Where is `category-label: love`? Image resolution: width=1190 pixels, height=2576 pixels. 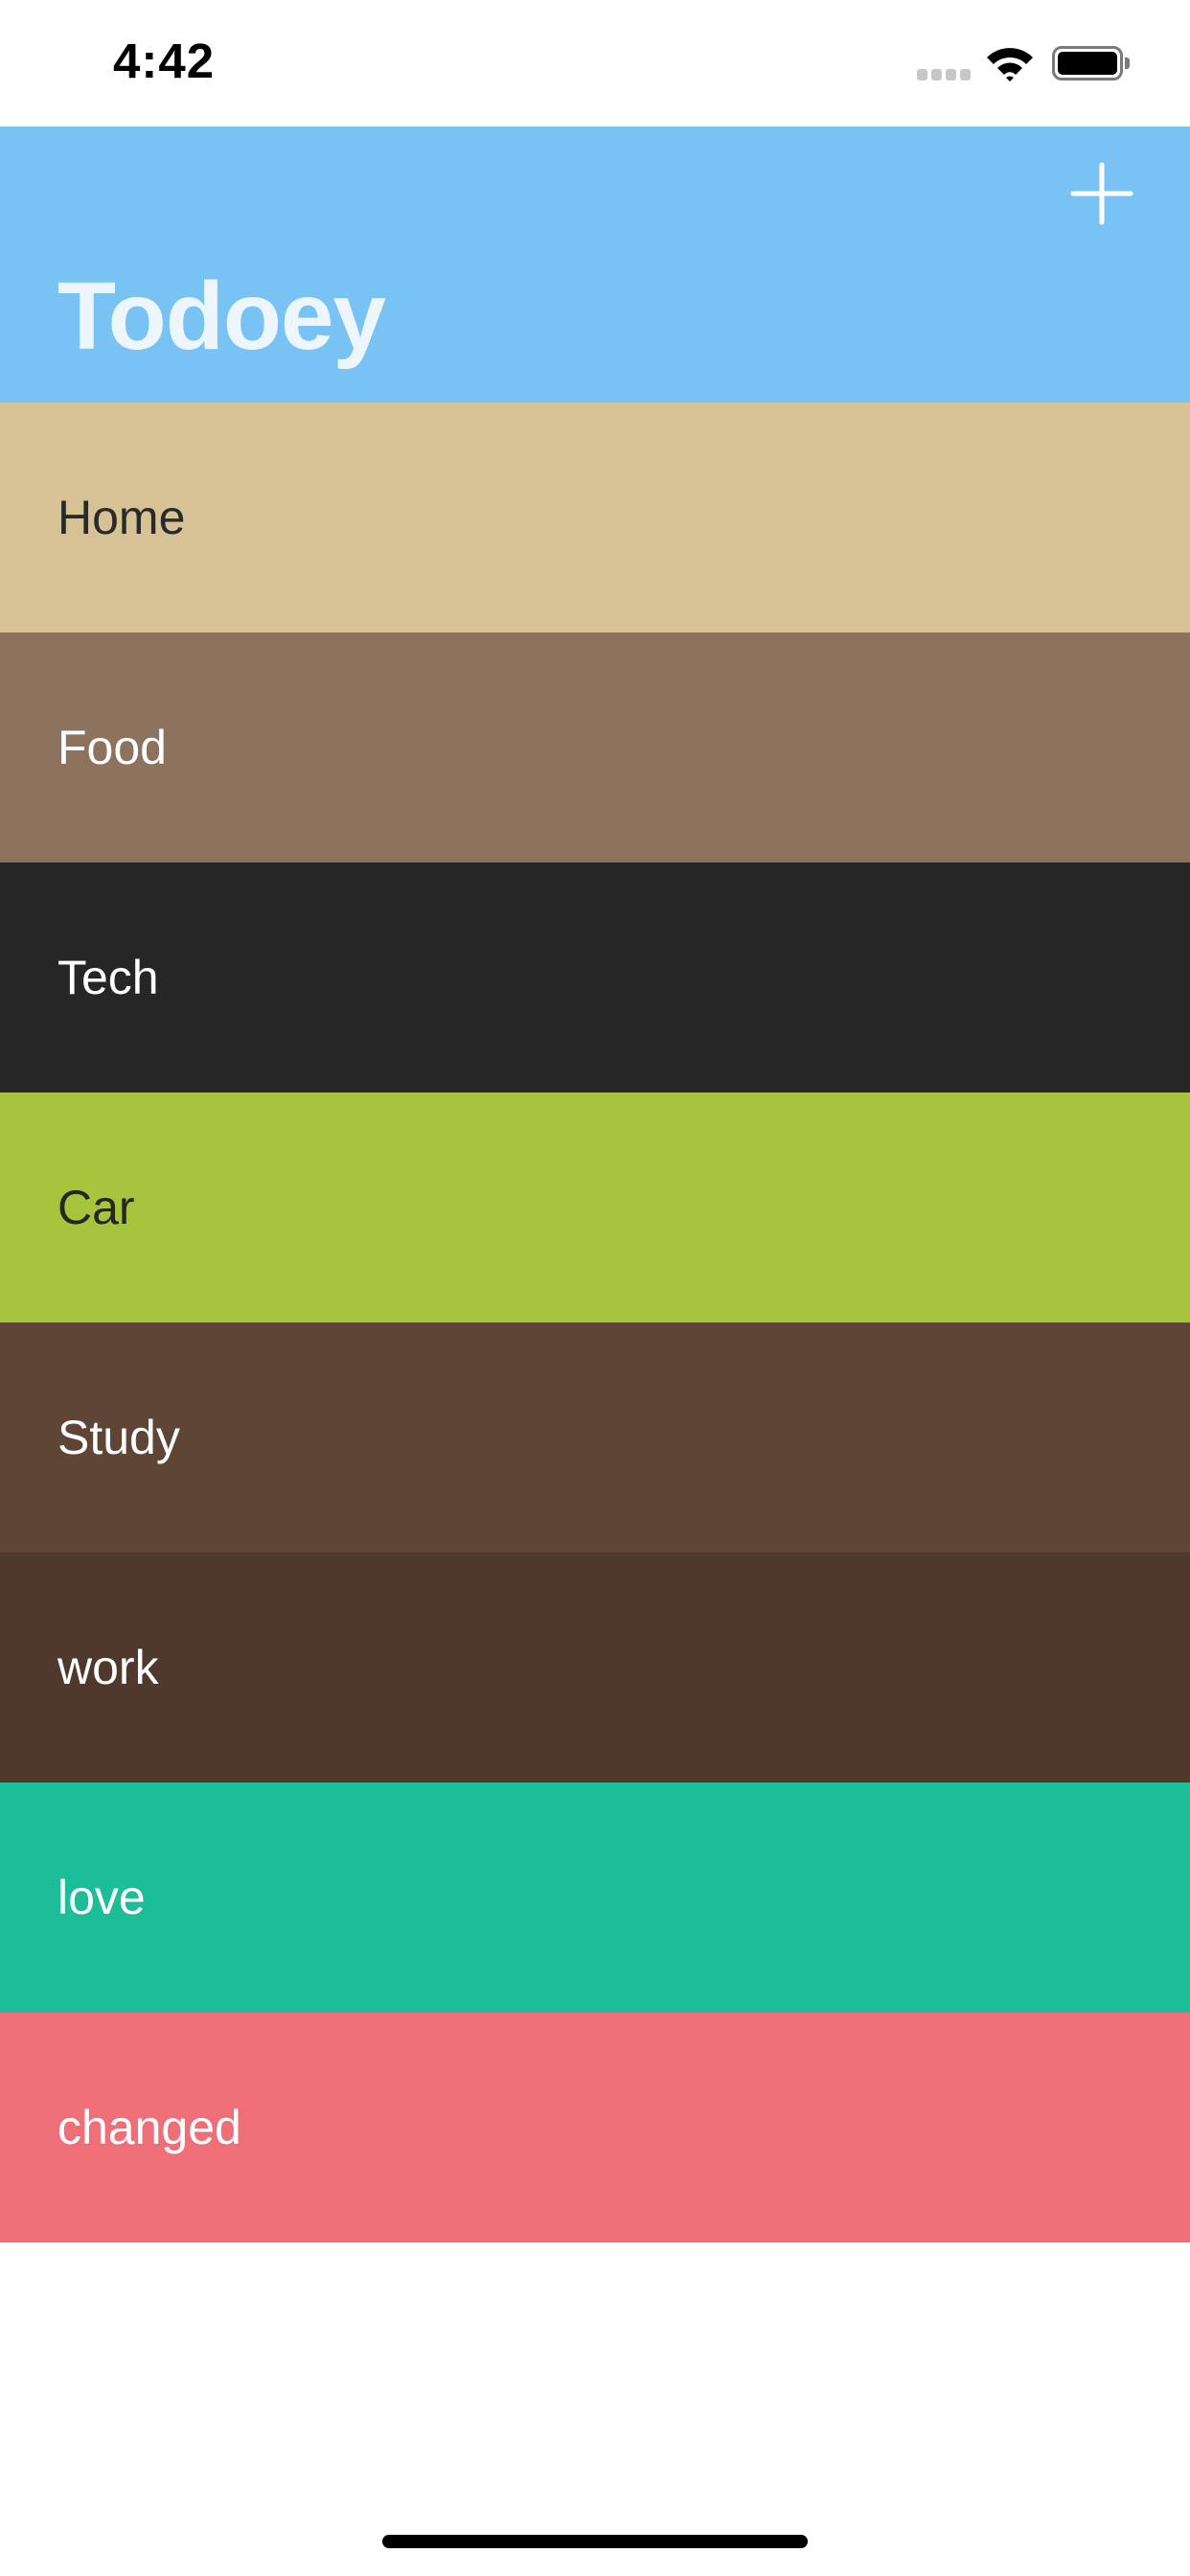
category-label: love is located at coordinates (101, 1897).